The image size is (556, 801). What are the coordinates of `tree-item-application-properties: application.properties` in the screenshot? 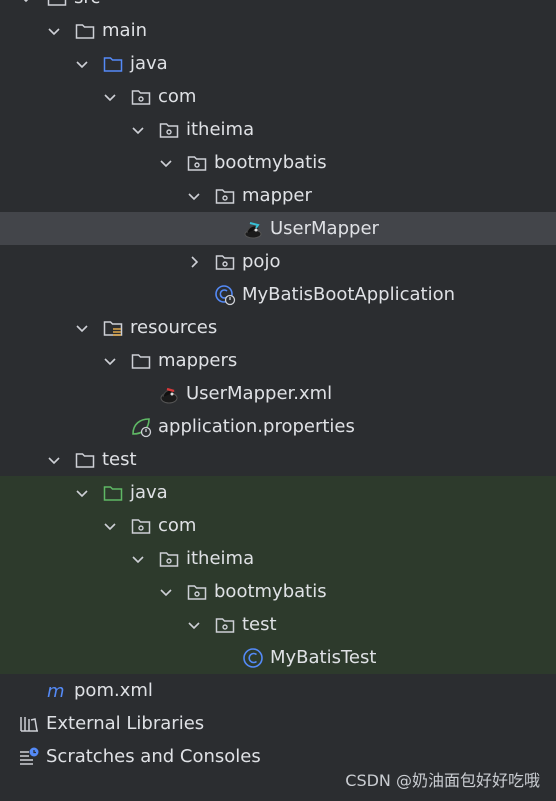 It's located at (278, 426).